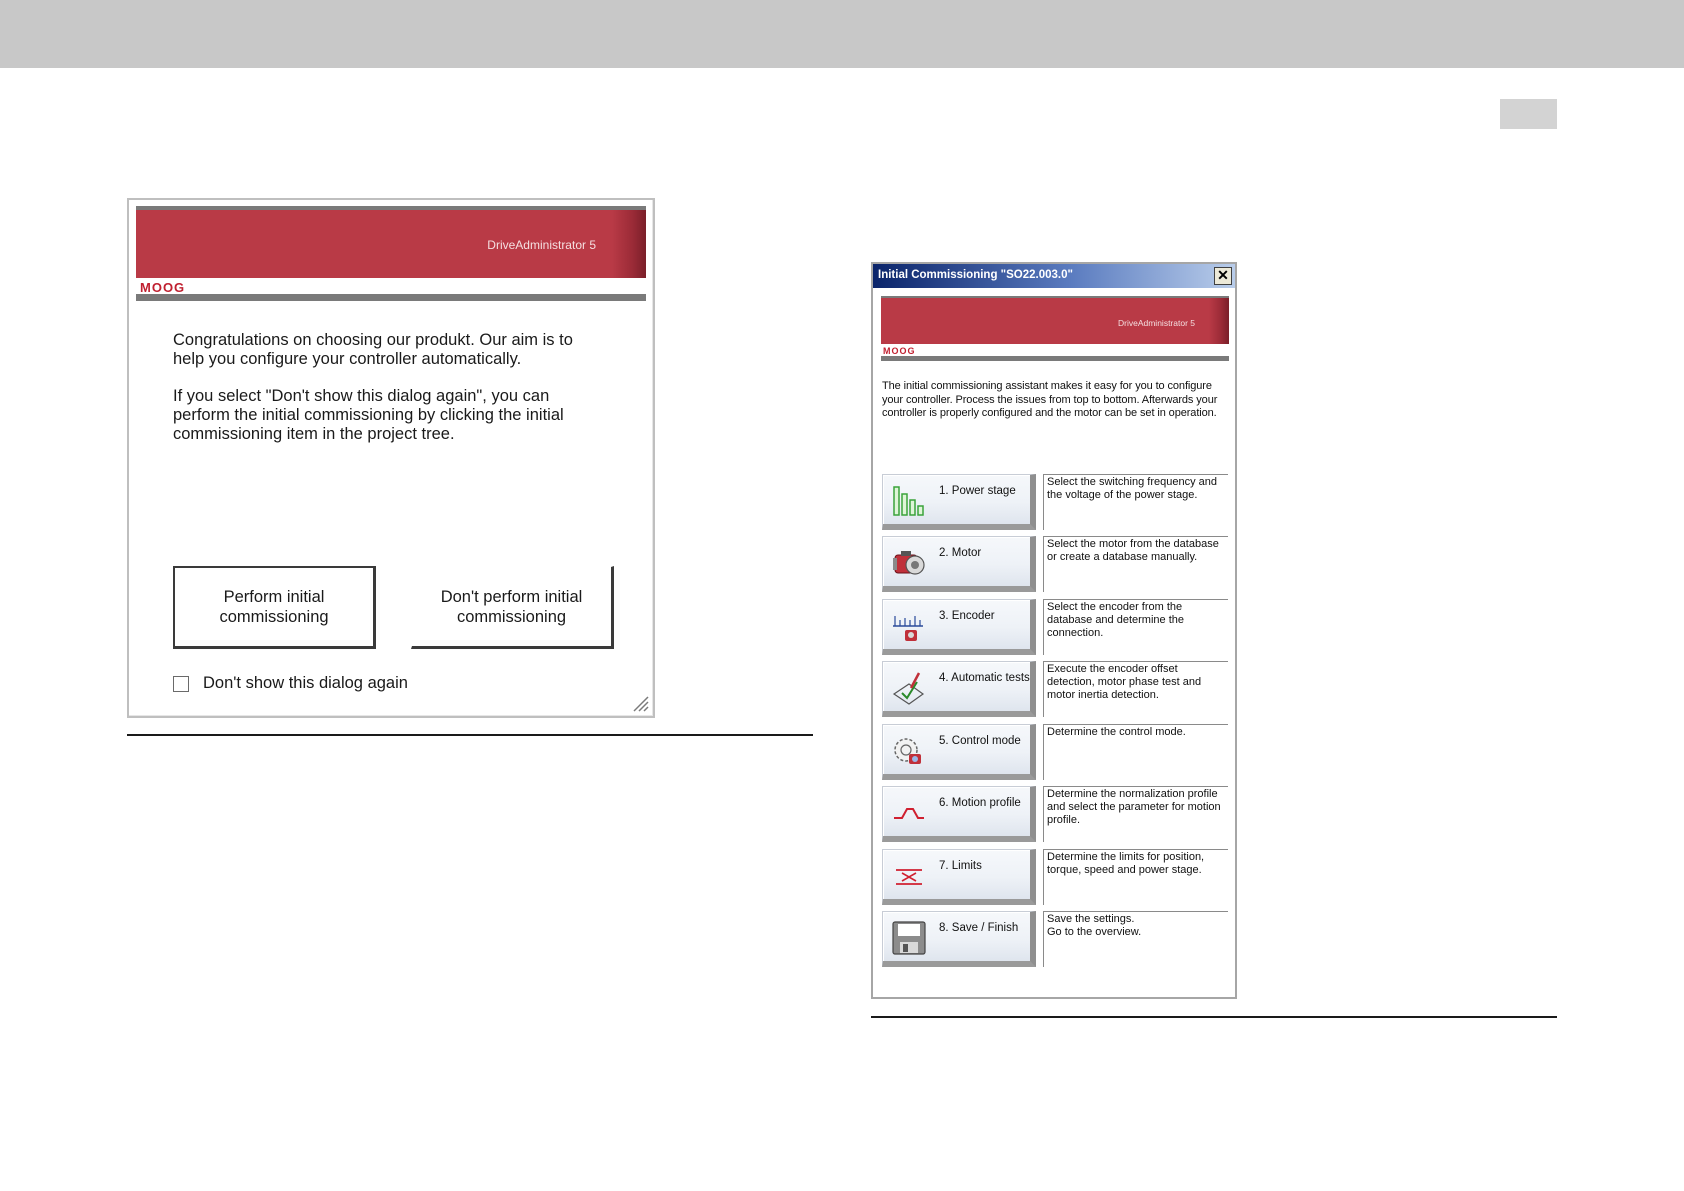 Image resolution: width=1684 pixels, height=1191 pixels. What do you see at coordinates (960, 866) in the screenshot?
I see `step-label: 7. Limits` at bounding box center [960, 866].